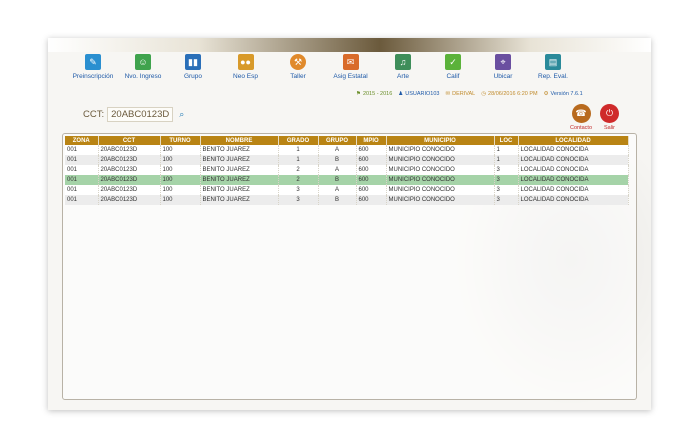  I want to click on toolbar-label: Neo Esp, so click(245, 76).